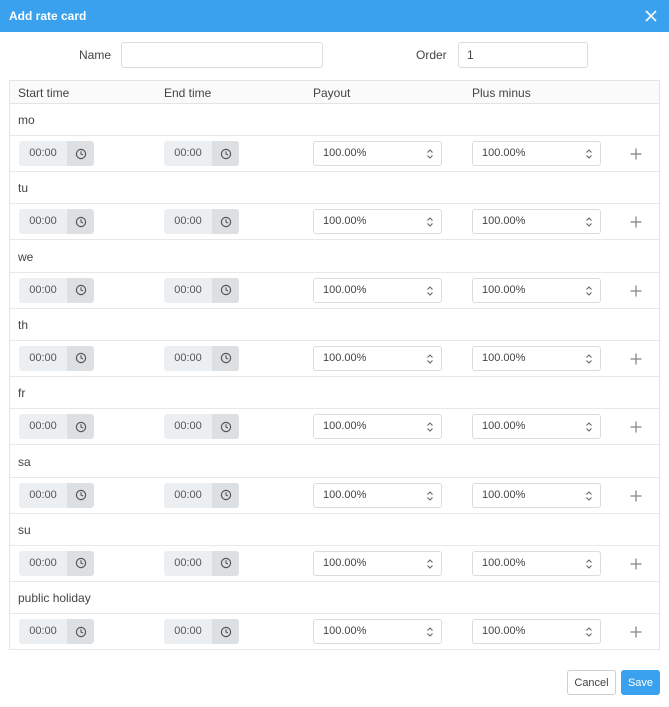  What do you see at coordinates (523, 55) in the screenshot?
I see `order-input` at bounding box center [523, 55].